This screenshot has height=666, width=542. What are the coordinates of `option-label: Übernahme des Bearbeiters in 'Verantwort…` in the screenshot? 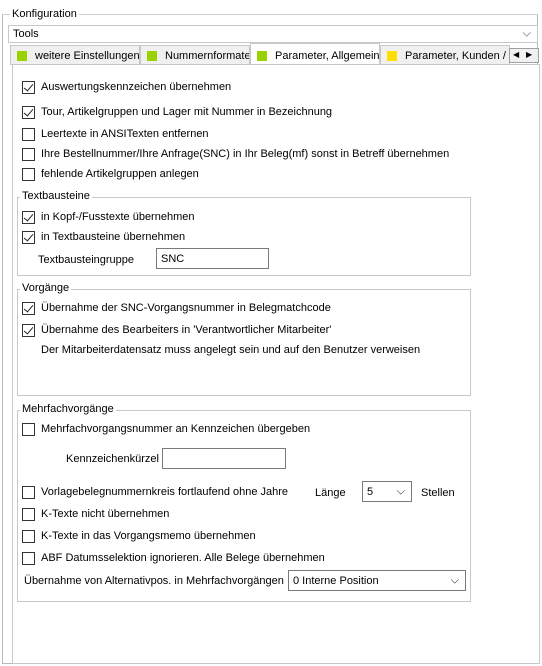 It's located at (186, 330).